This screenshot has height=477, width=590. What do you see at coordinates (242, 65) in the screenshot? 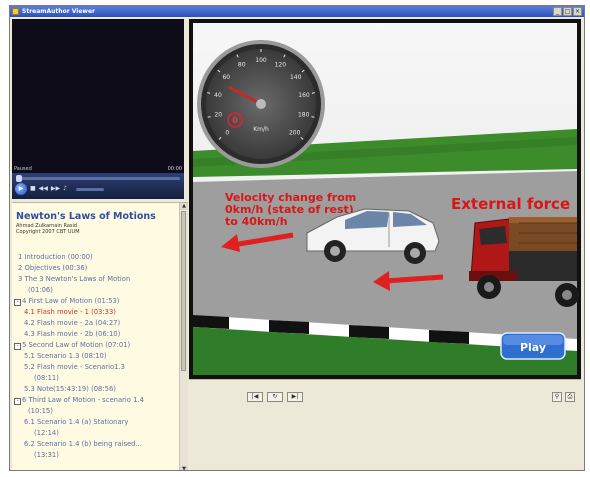
I see `gauge-tick-label: 80` at bounding box center [242, 65].